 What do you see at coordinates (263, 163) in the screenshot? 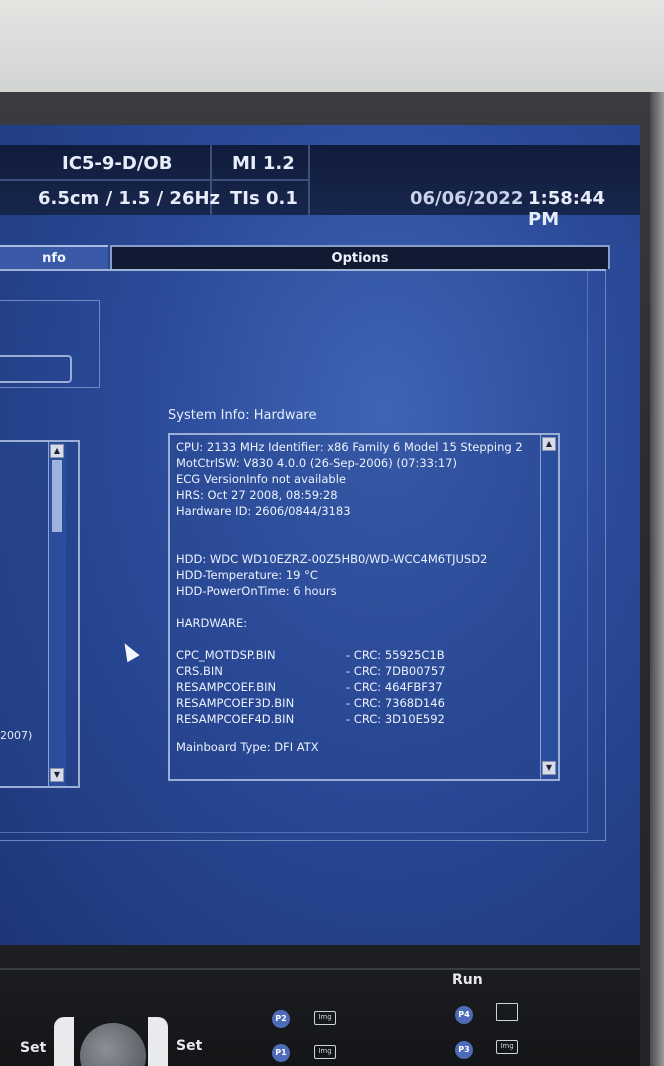
I see `mi-value: MI 1.2` at bounding box center [263, 163].